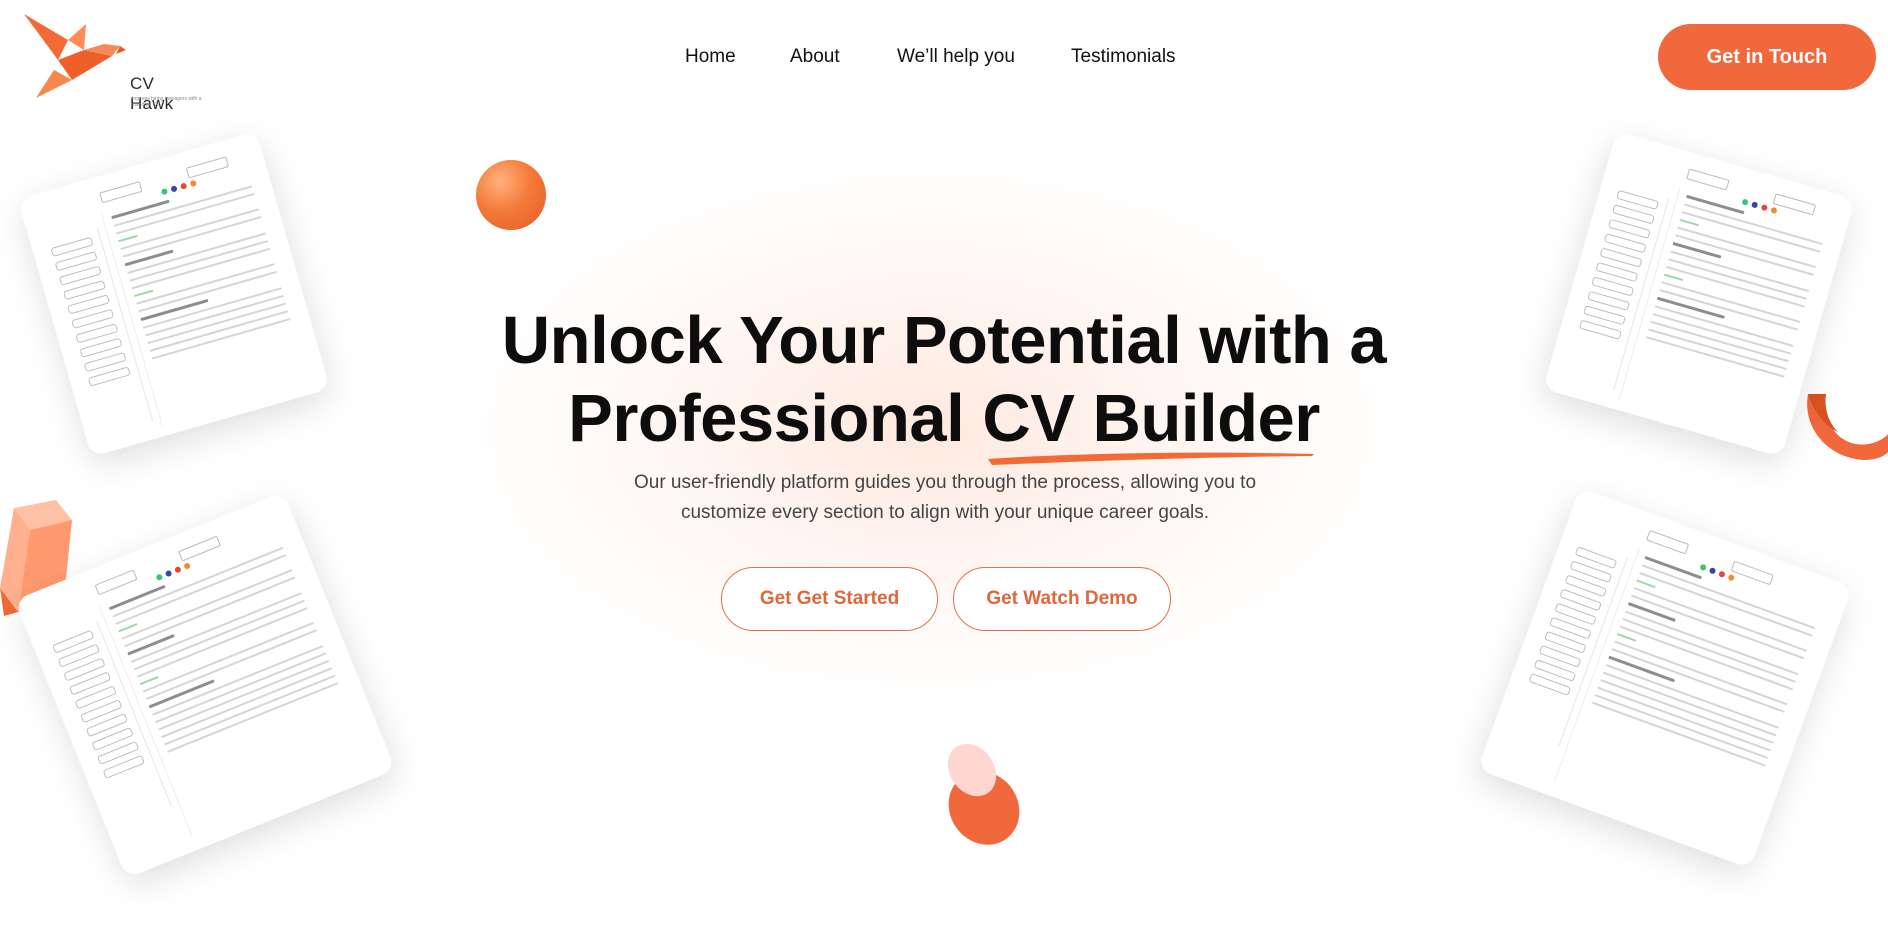 Image resolution: width=1888 pixels, height=925 pixels. I want to click on get-in-touch-button: Get in Touch, so click(1767, 57).